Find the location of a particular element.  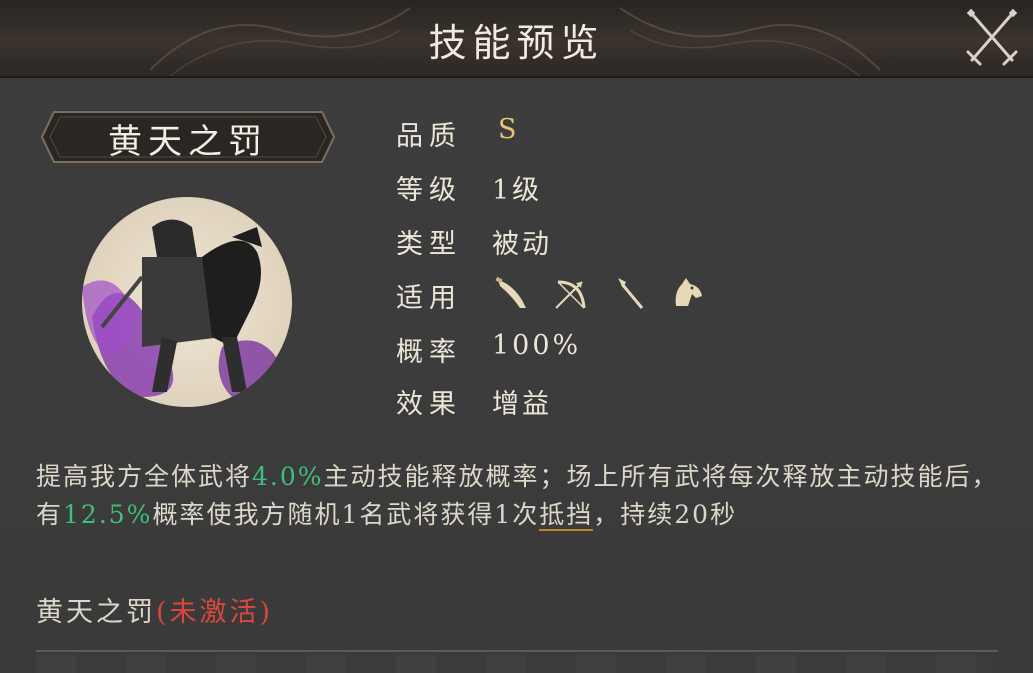

type-label: 类型 is located at coordinates (429, 244).